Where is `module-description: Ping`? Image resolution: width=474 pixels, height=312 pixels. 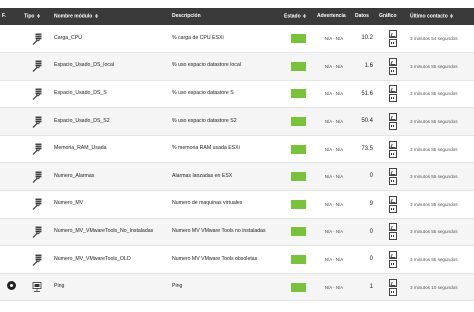 module-description: Ping is located at coordinates (226, 287).